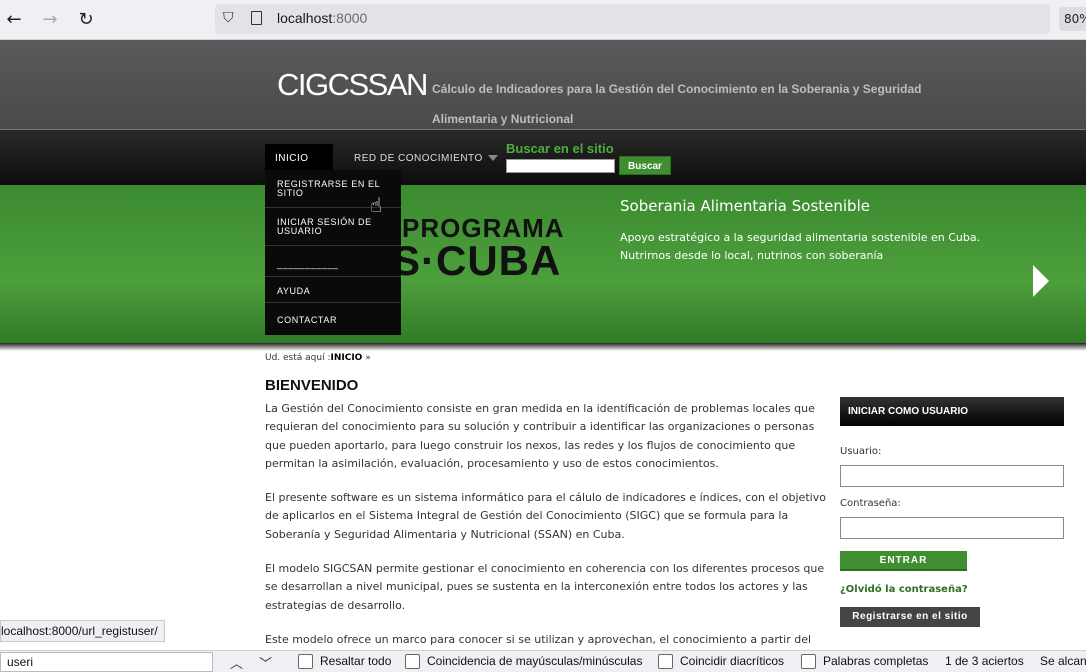  Describe the element at coordinates (952, 476) in the screenshot. I see `username-field` at that location.